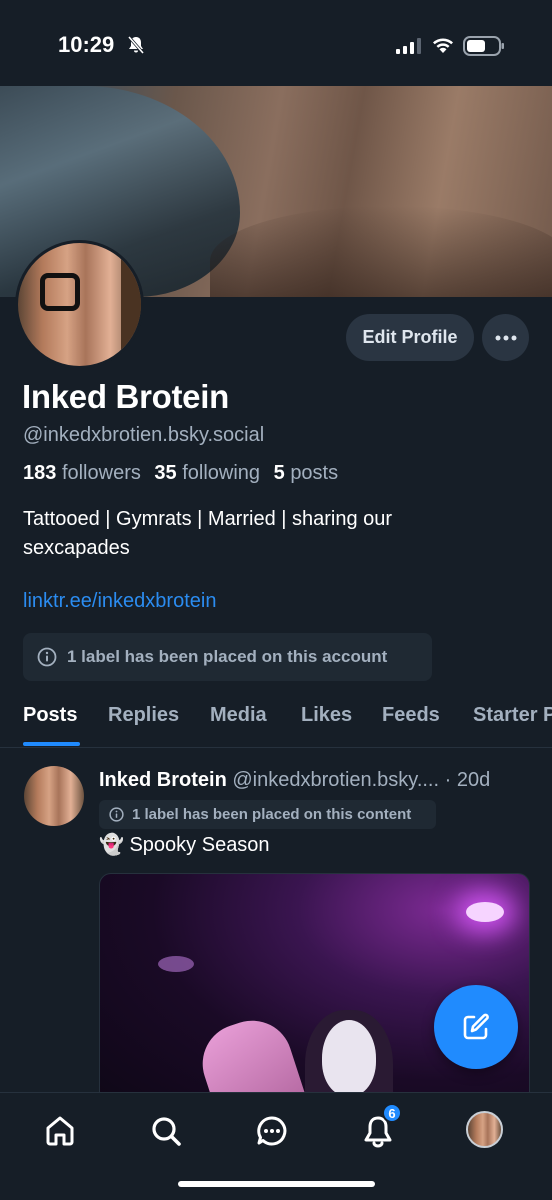  Describe the element at coordinates (512, 715) in the screenshot. I see `tab-starter-packs: Starter P` at that location.